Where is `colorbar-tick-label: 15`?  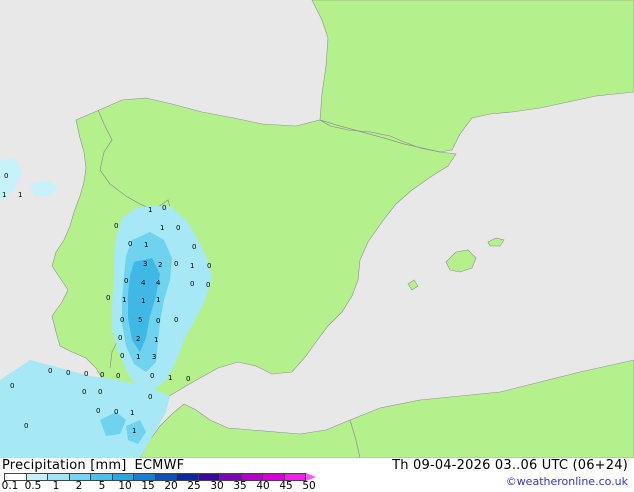
colorbar-tick-label: 15 is located at coordinates (148, 486).